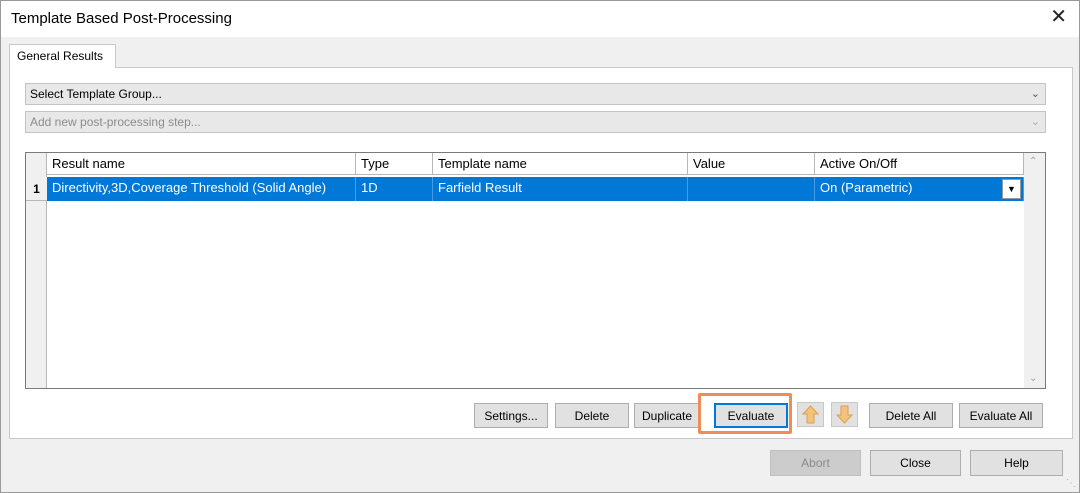 The height and width of the screenshot is (493, 1080). I want to click on cell-active: On (Parametric), so click(919, 189).